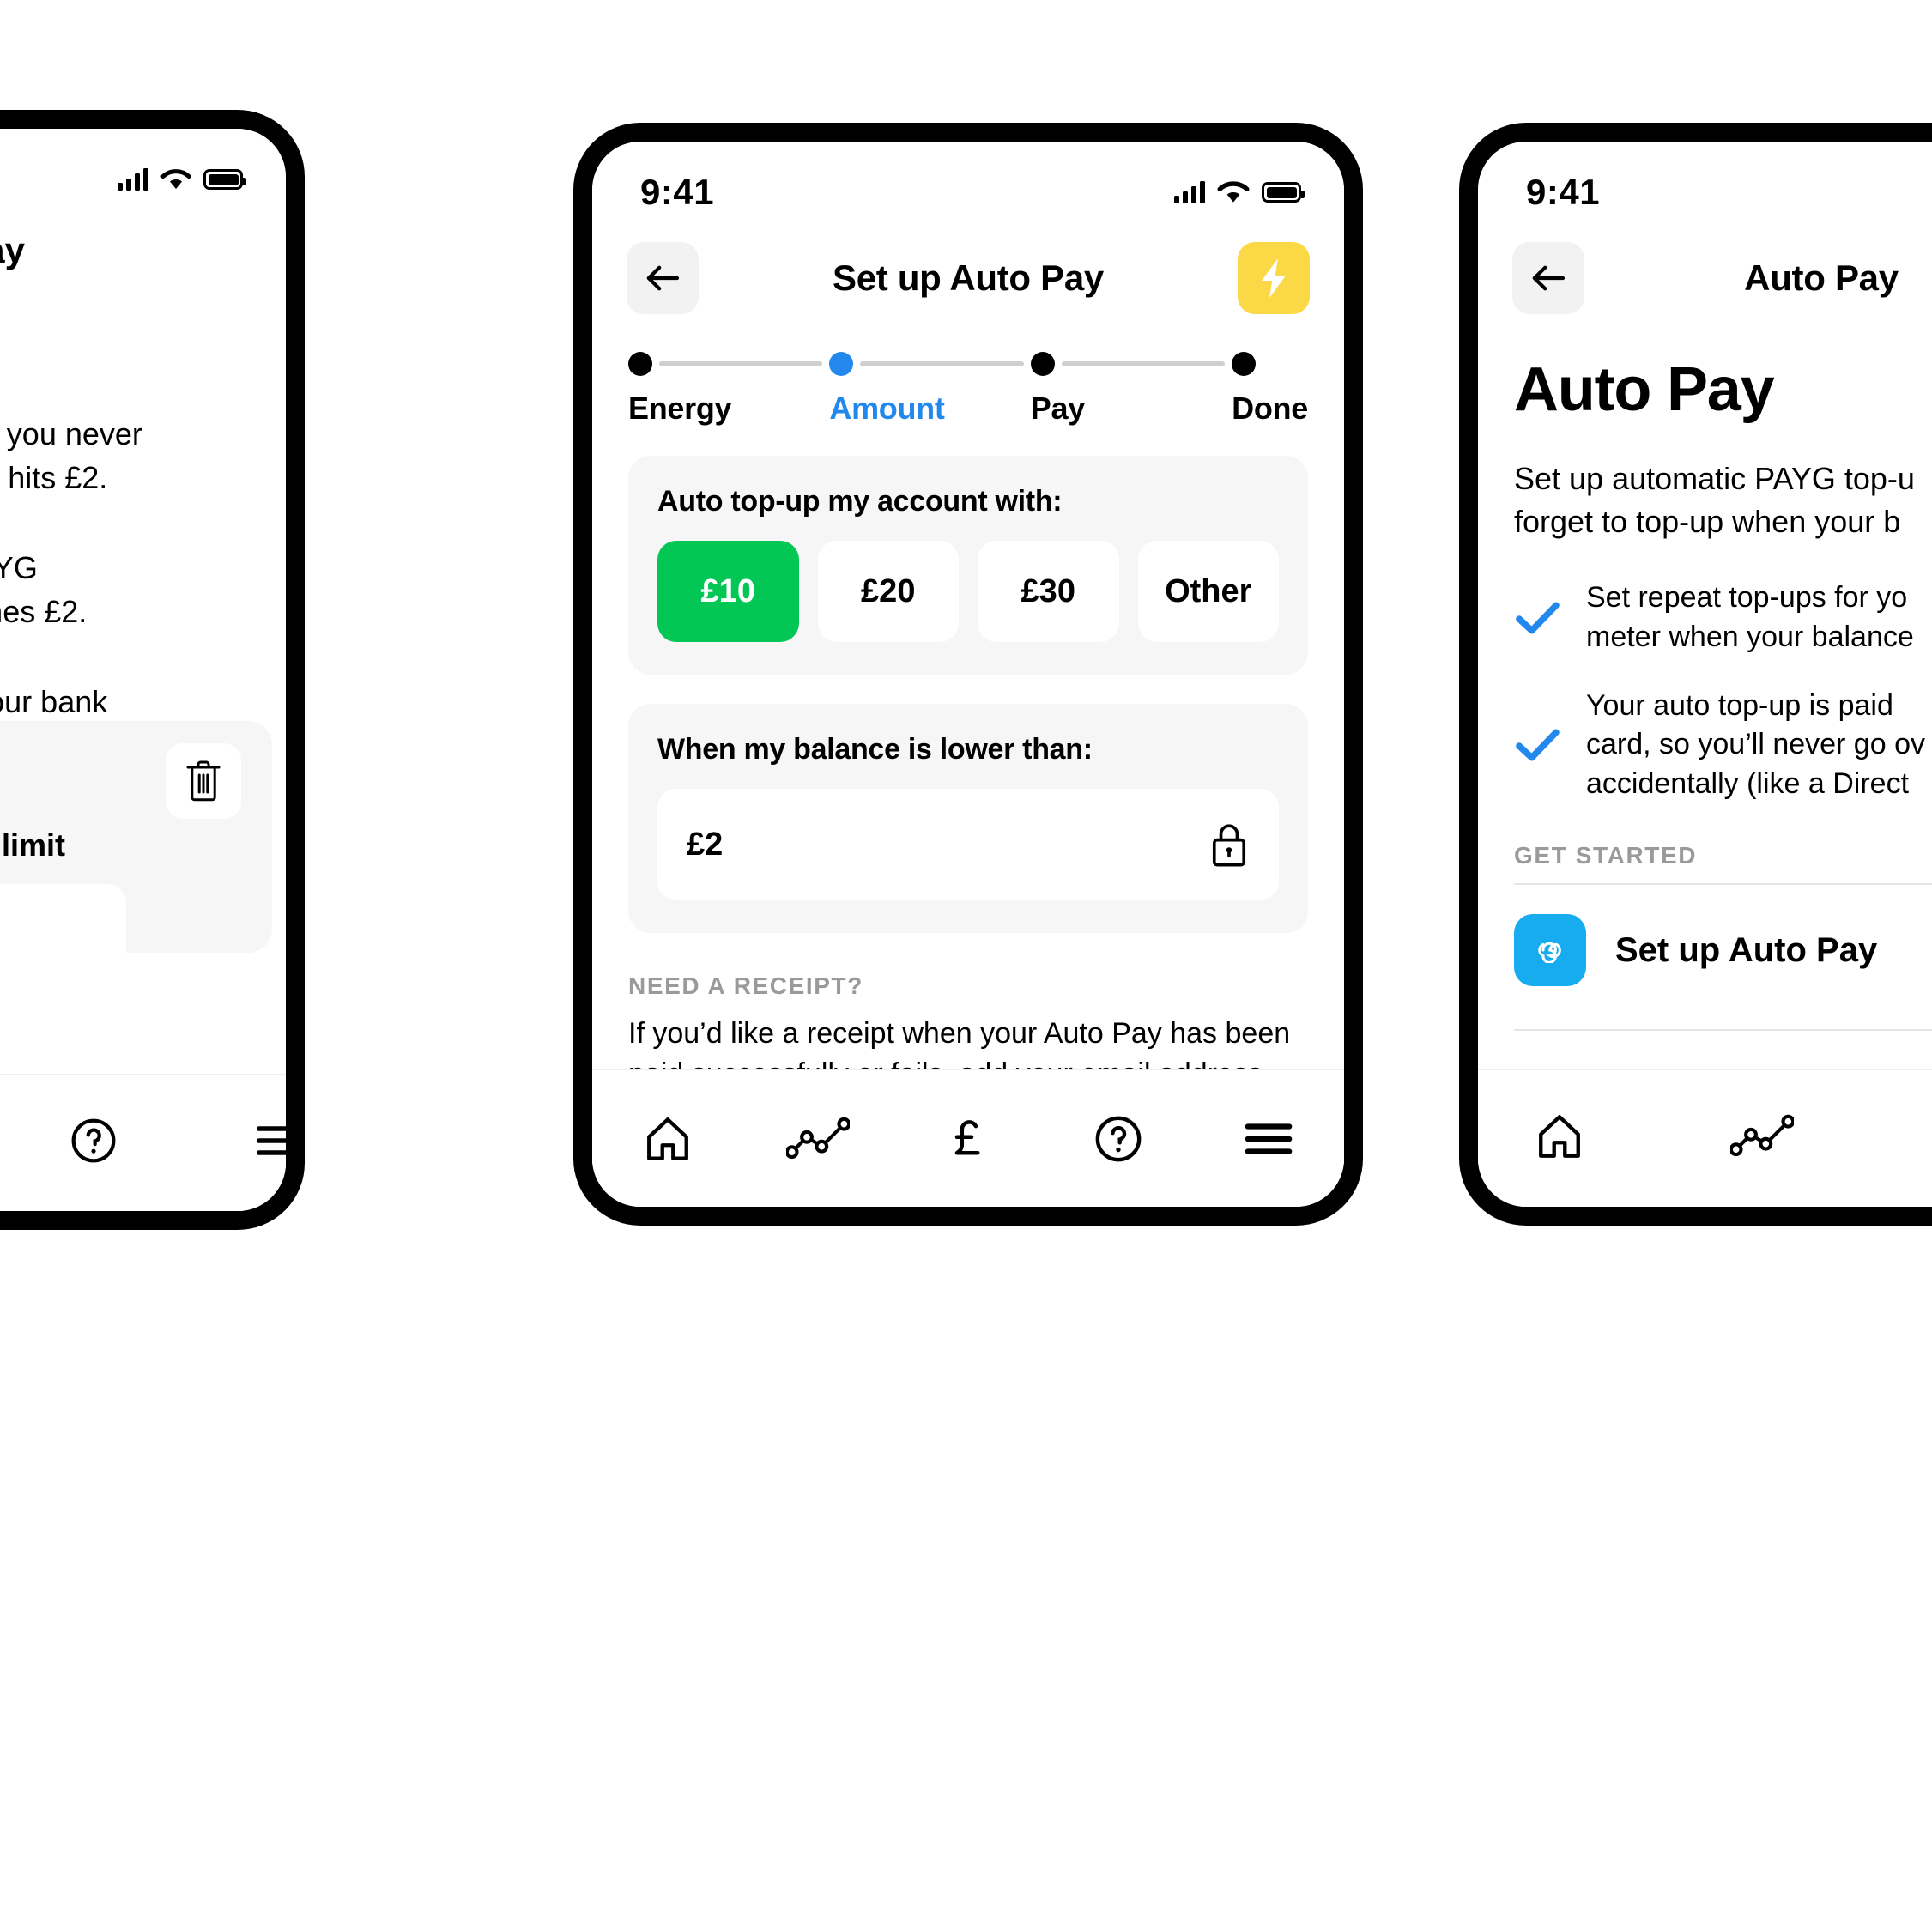 The image size is (1932, 1932). I want to click on stepper-step-done: Done, so click(1270, 388).